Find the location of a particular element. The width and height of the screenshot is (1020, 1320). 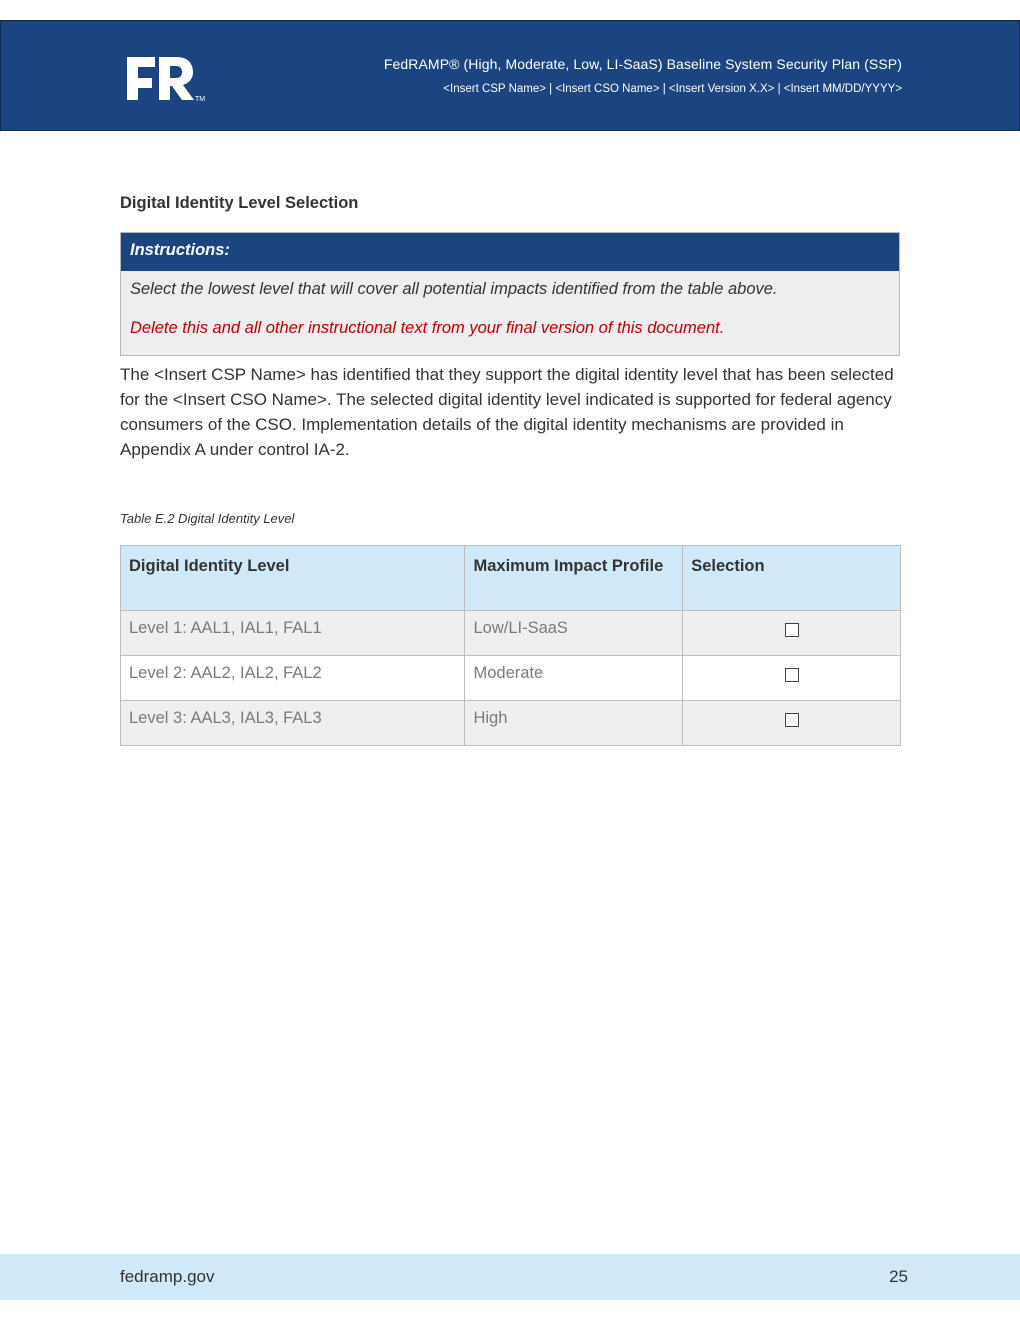

page-footer: fedramp.gov 25 is located at coordinates (510, 1277).